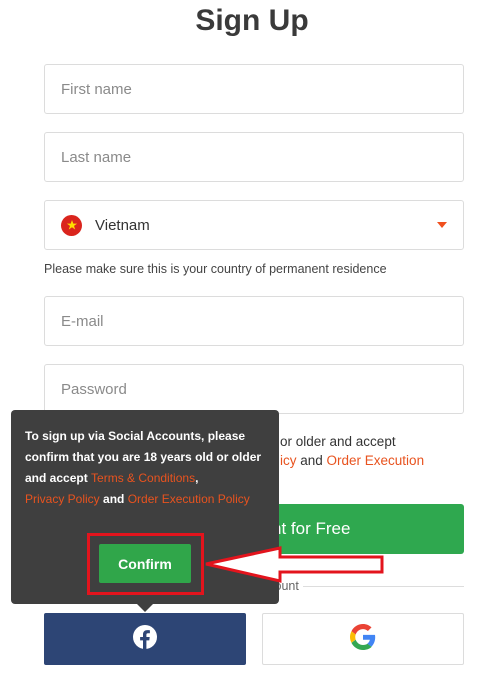 This screenshot has height=681, width=504. I want to click on first-name-field, so click(254, 89).